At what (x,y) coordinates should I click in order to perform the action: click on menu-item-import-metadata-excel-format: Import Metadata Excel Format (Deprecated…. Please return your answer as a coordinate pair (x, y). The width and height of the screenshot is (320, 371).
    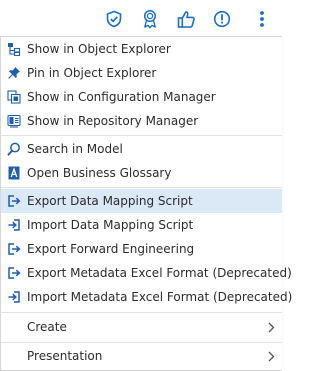
    Looking at the image, I should click on (146, 297).